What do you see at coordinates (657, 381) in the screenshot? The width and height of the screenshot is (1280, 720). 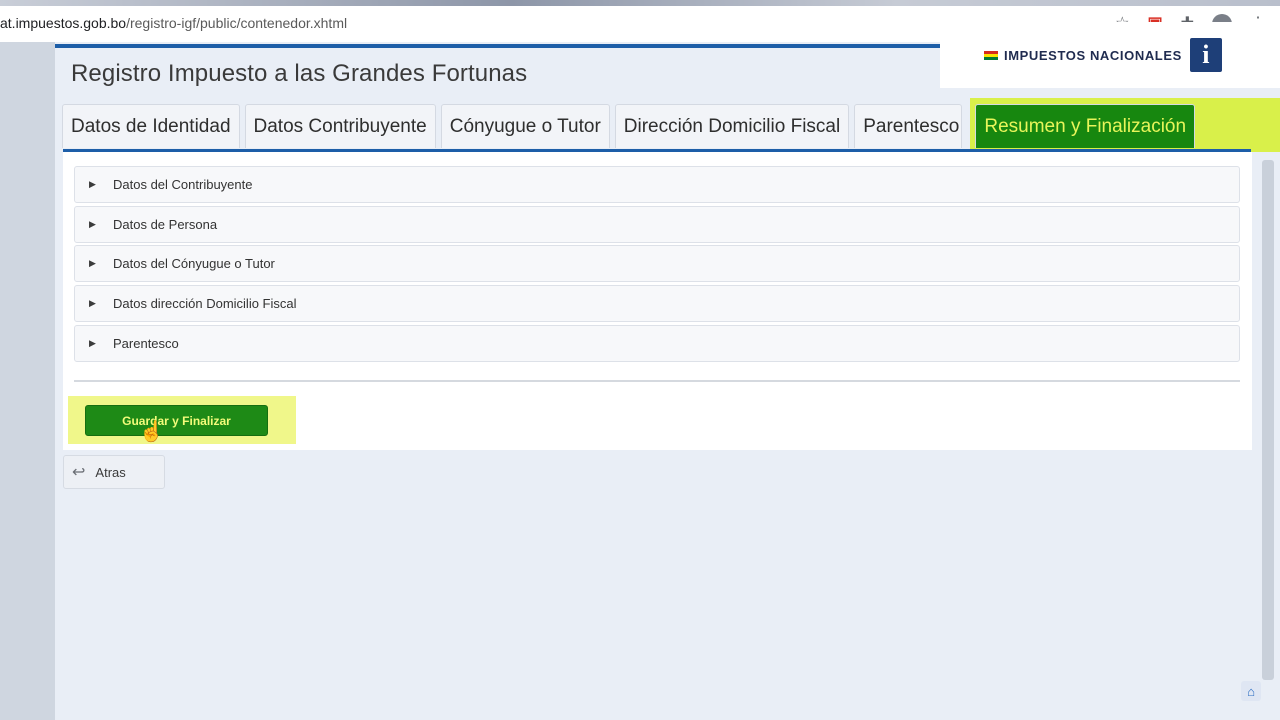 I see `section-divider` at bounding box center [657, 381].